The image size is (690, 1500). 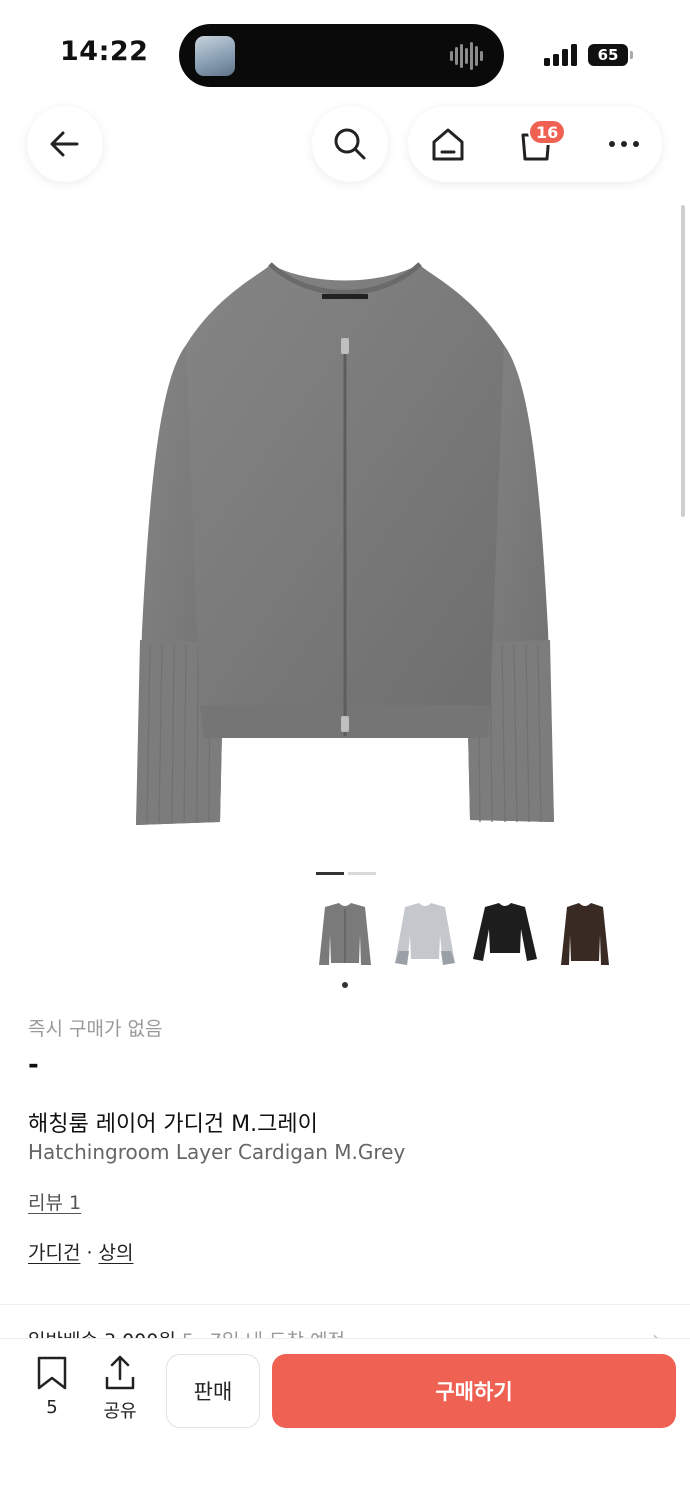 I want to click on more-button, so click(x=624, y=144).